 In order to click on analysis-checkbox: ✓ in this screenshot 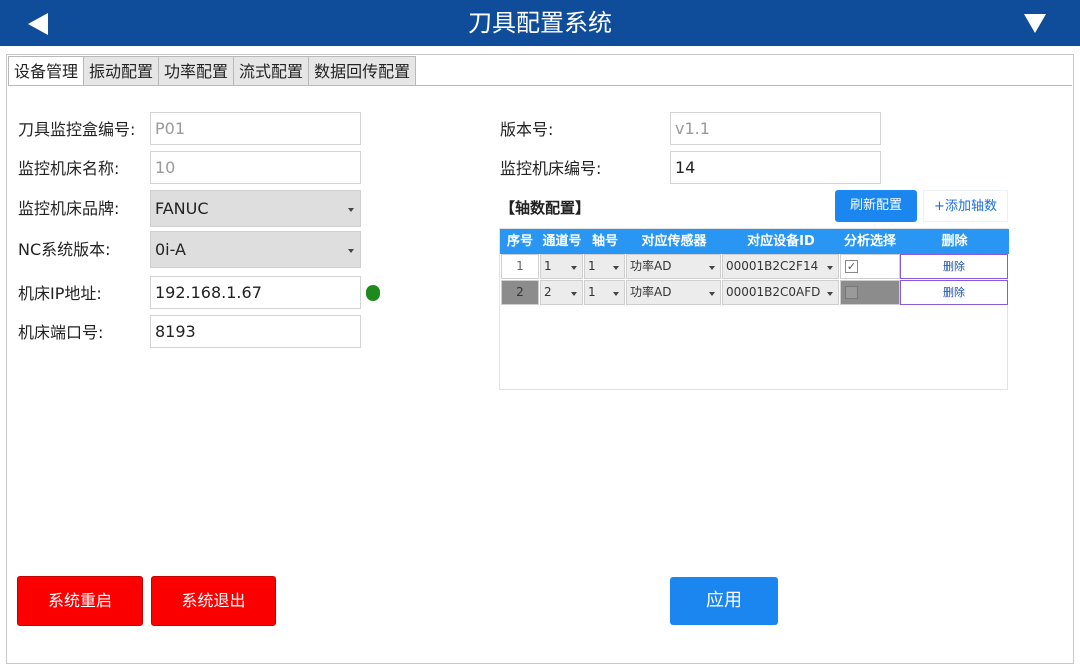, I will do `click(851, 266)`.